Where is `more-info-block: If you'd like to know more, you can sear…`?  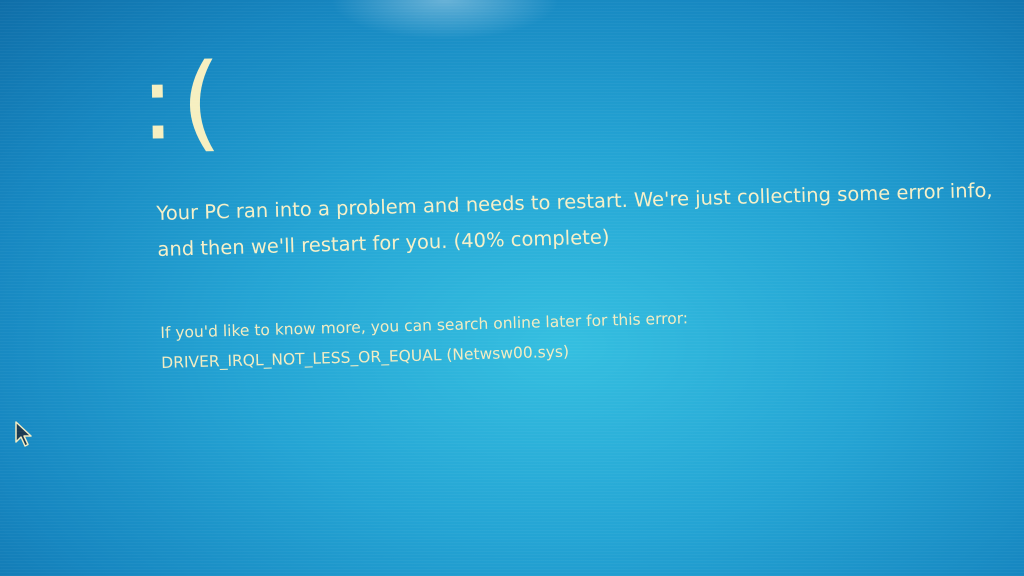 more-info-block: If you'd like to know more, you can sear… is located at coordinates (510, 338).